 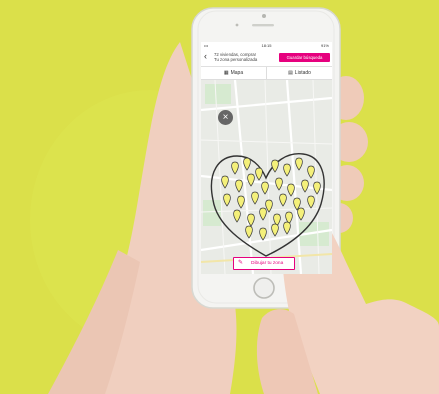 I want to click on phone-speaker, so click(x=263, y=25).